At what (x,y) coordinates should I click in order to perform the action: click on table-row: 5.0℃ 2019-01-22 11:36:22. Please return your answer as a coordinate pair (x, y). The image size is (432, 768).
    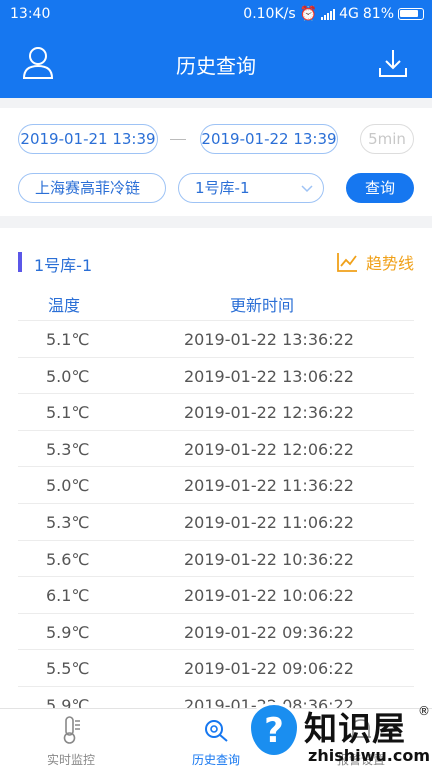
    Looking at the image, I should click on (216, 484).